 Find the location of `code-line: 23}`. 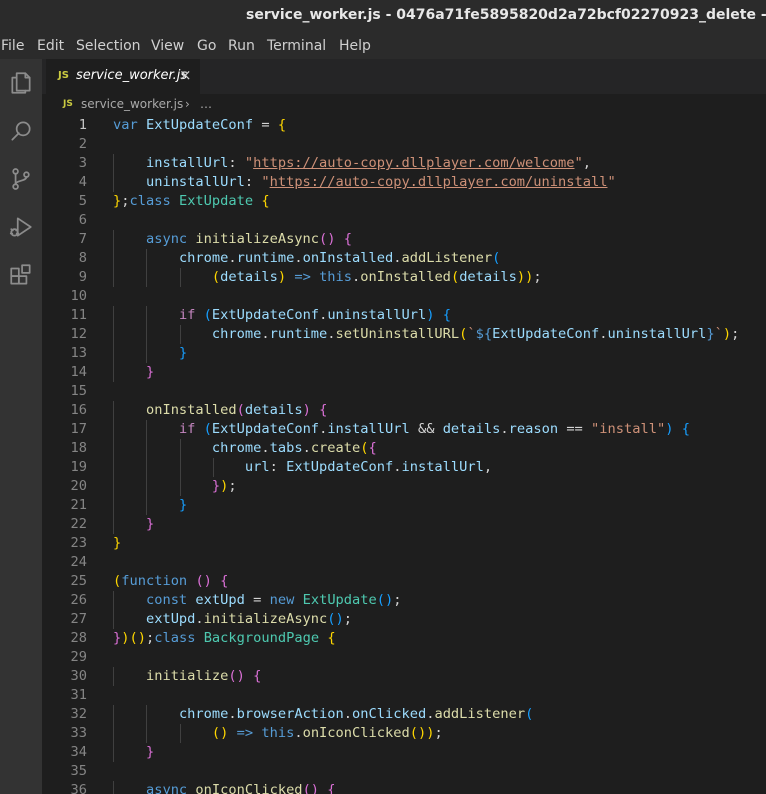

code-line: 23} is located at coordinates (404, 543).